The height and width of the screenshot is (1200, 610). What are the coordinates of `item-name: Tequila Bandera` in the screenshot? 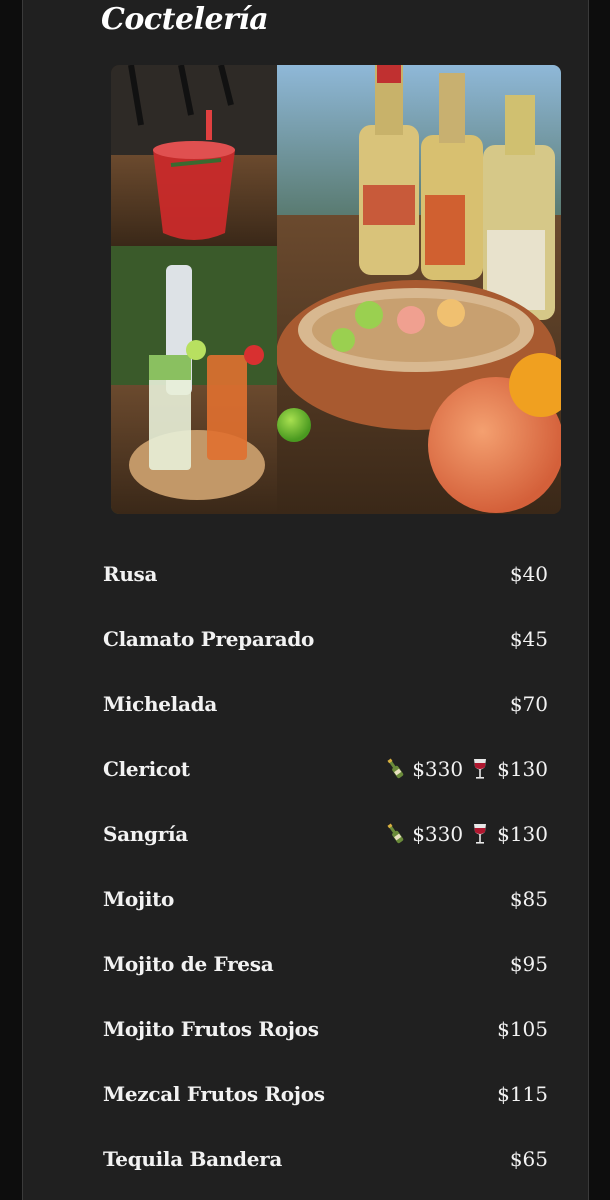 It's located at (193, 1158).